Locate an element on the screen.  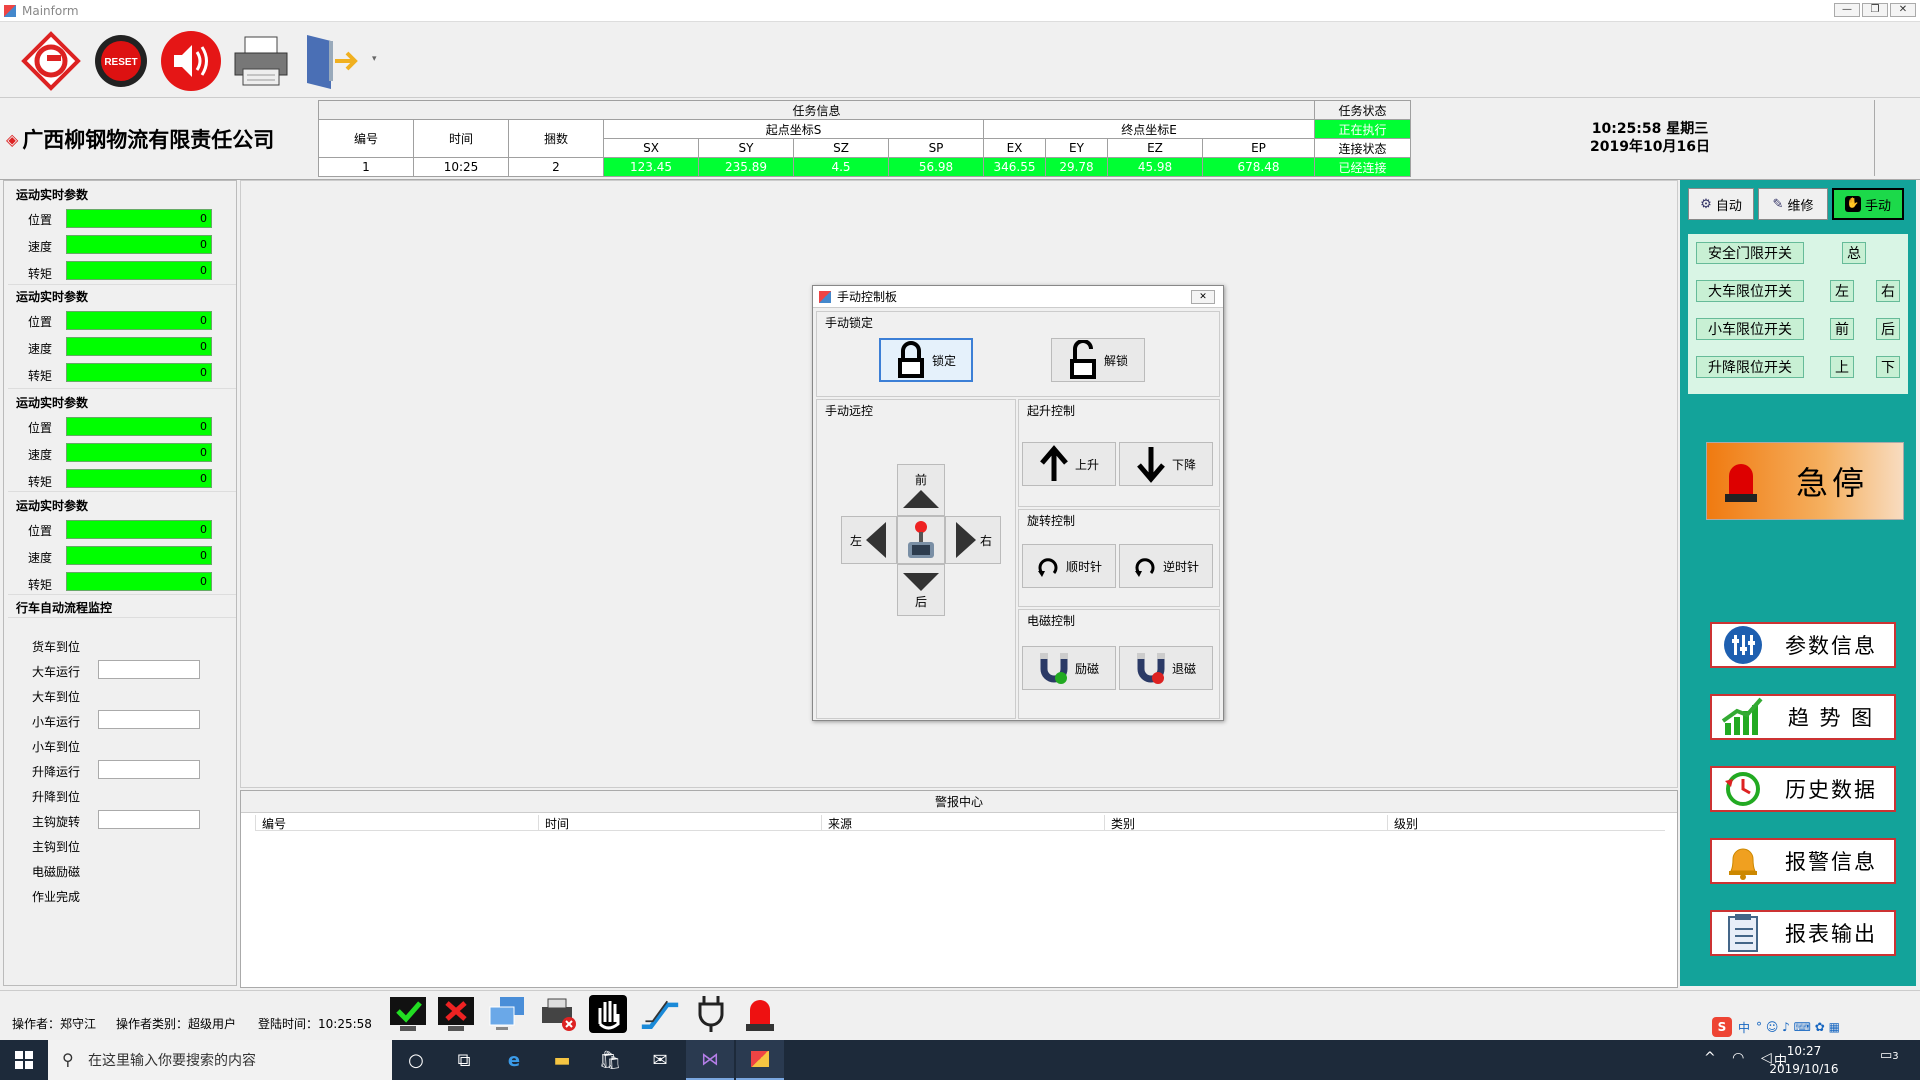
ime-toolbar: S 中 ° ☺ ♪ ⌨ ✿ ▦ is located at coordinates (1815, 1027).